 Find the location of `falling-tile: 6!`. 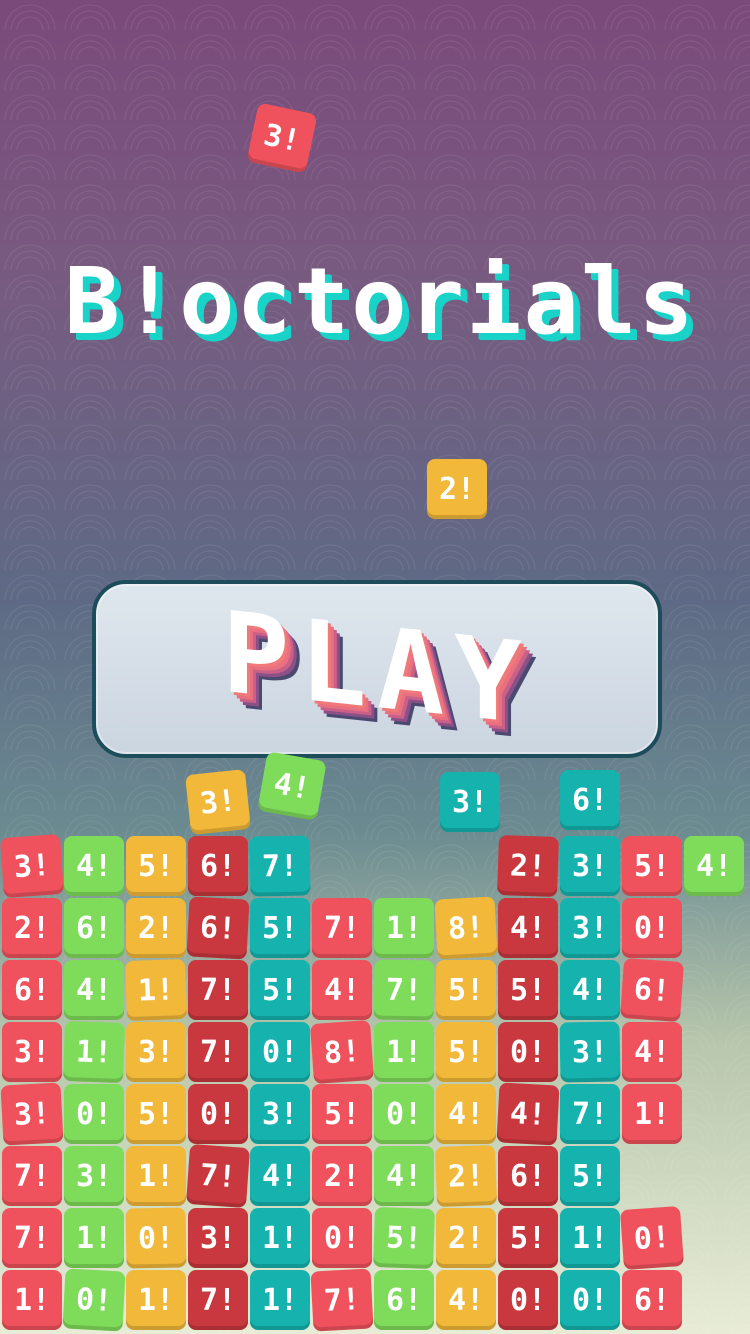

falling-tile: 6! is located at coordinates (590, 800).